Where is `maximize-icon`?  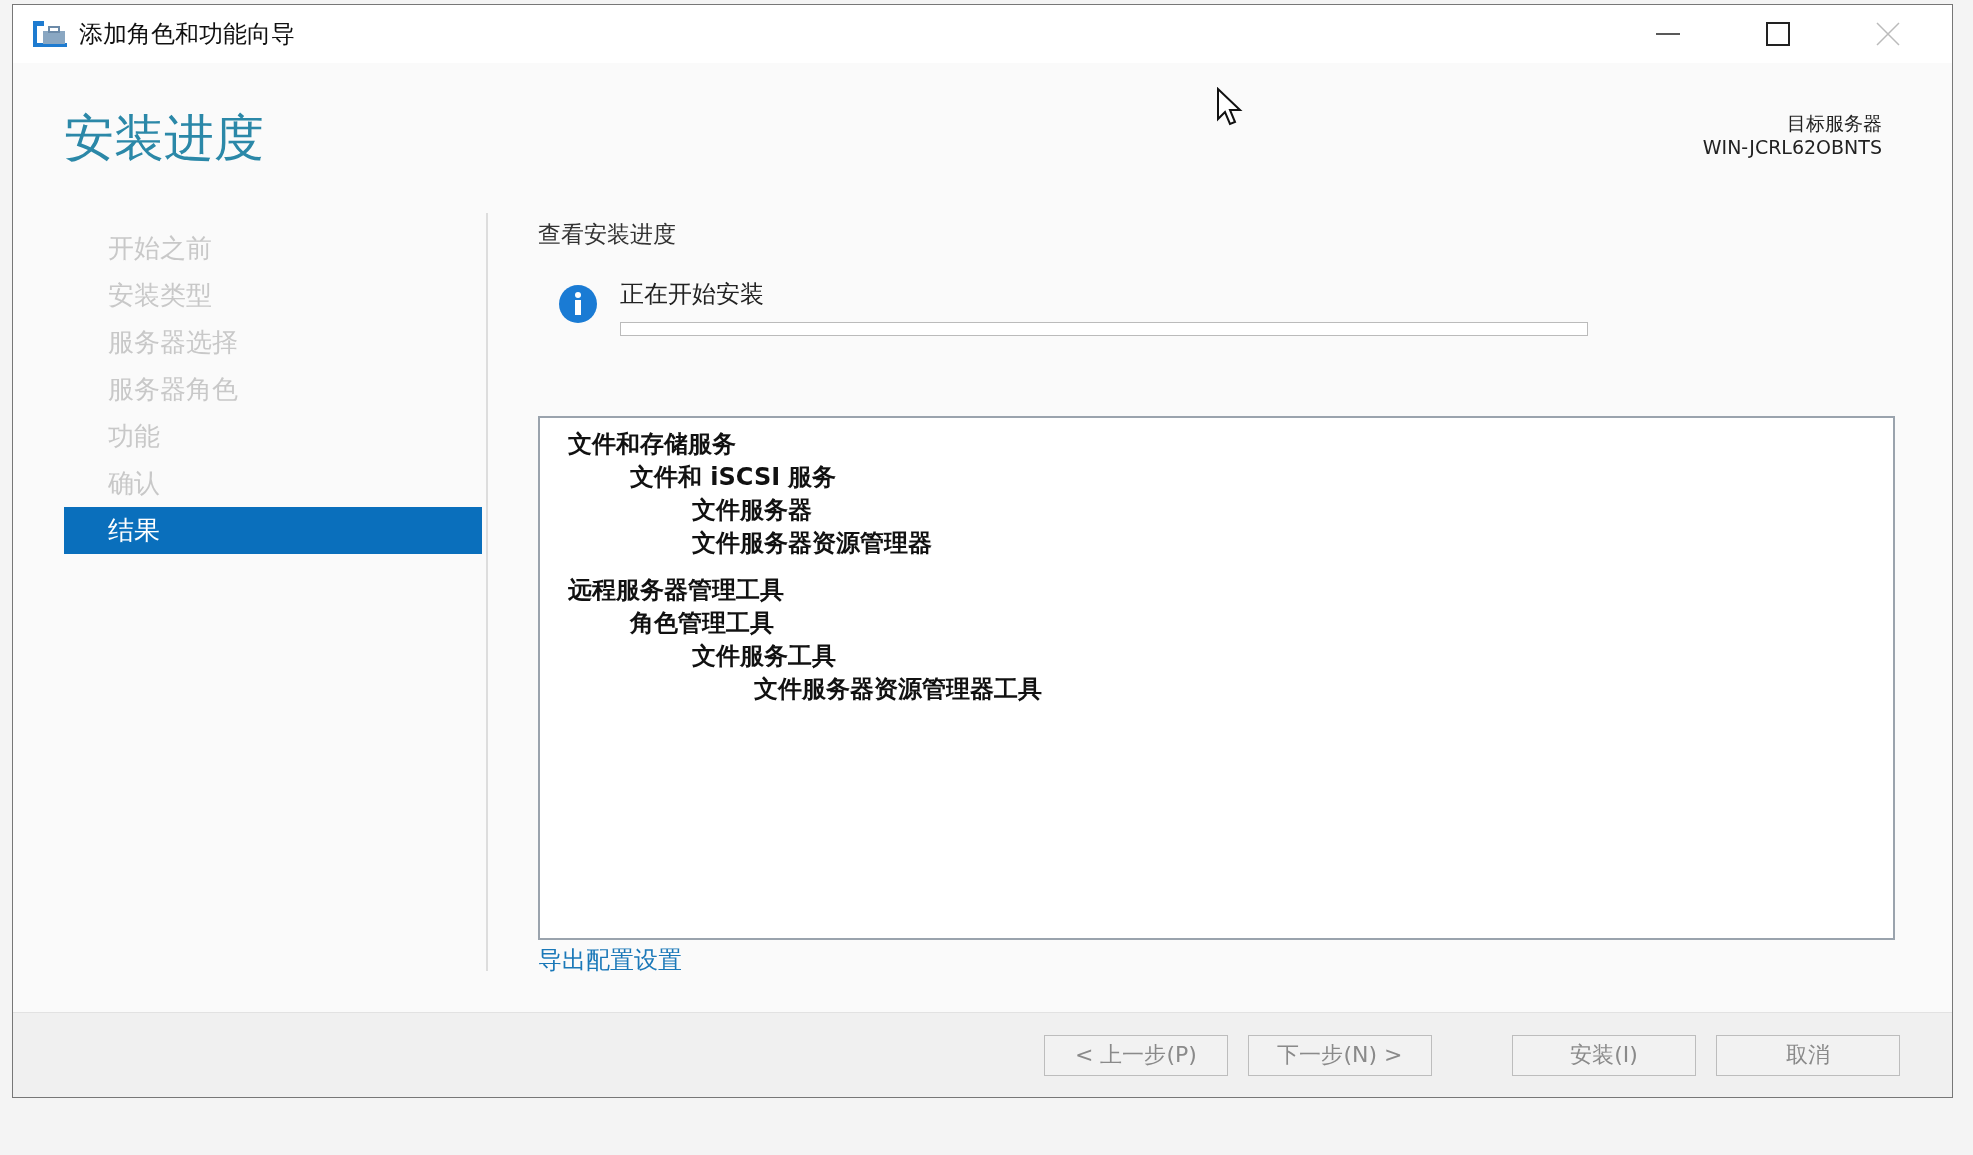
maximize-icon is located at coordinates (1778, 34).